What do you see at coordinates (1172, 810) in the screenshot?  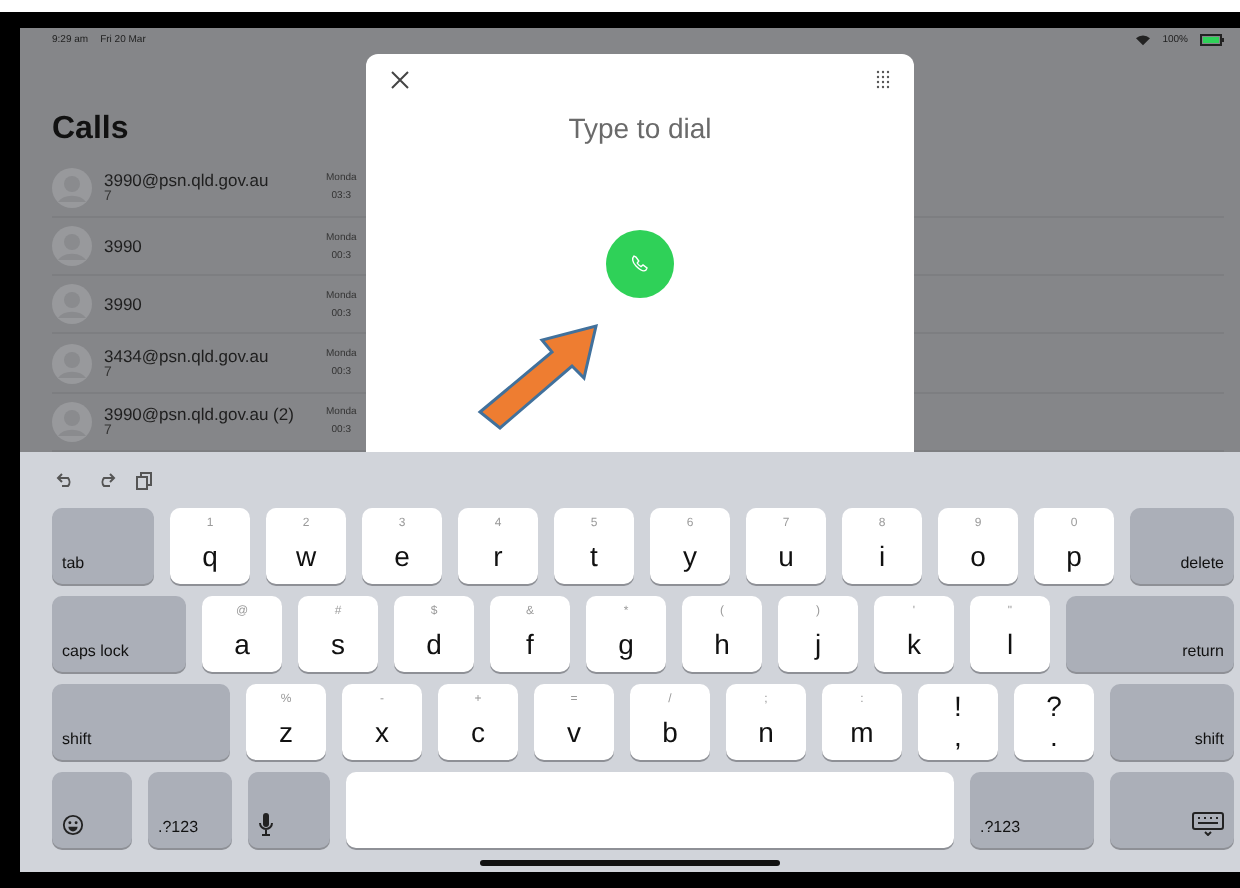 I see `hide-keyboard-key` at bounding box center [1172, 810].